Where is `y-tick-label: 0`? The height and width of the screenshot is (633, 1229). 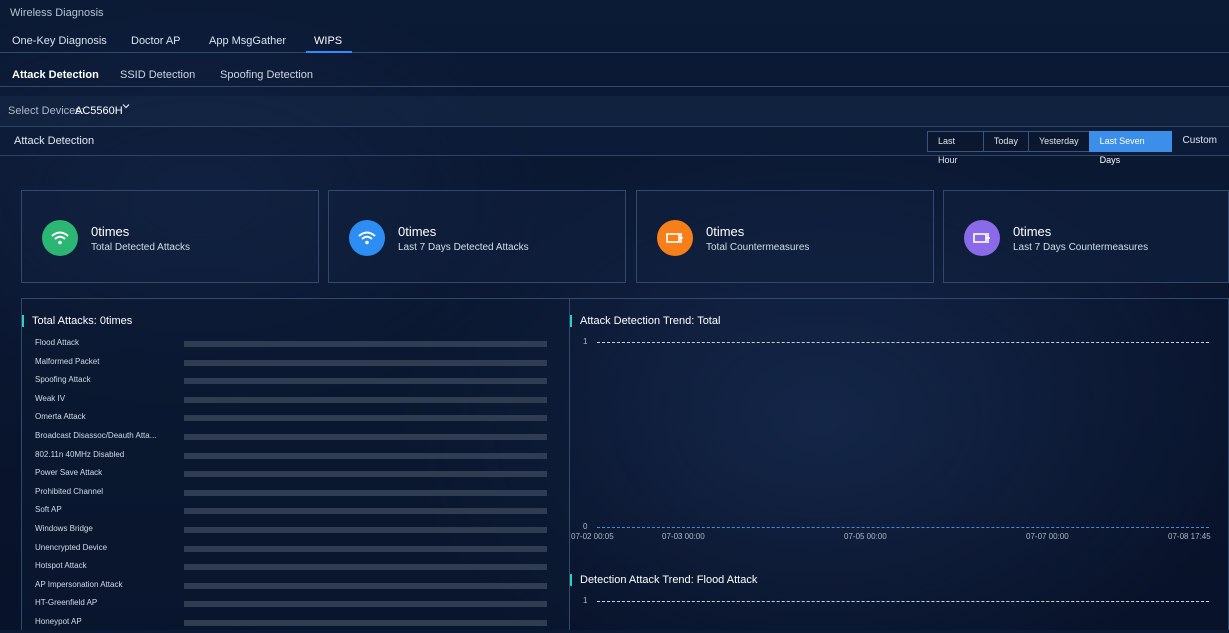 y-tick-label: 0 is located at coordinates (585, 526).